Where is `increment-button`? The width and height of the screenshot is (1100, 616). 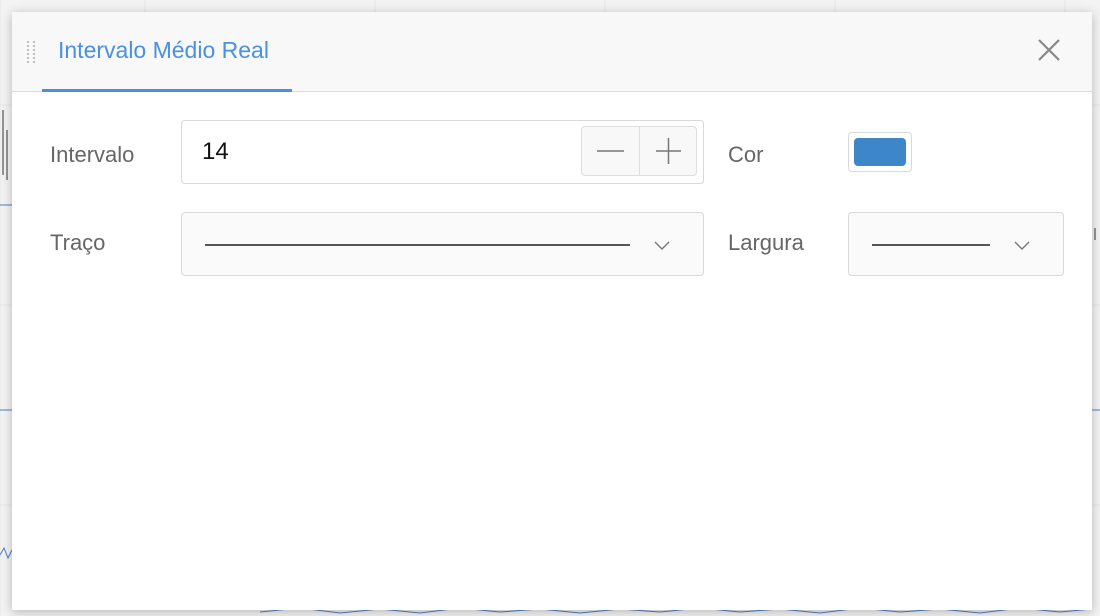
increment-button is located at coordinates (668, 151).